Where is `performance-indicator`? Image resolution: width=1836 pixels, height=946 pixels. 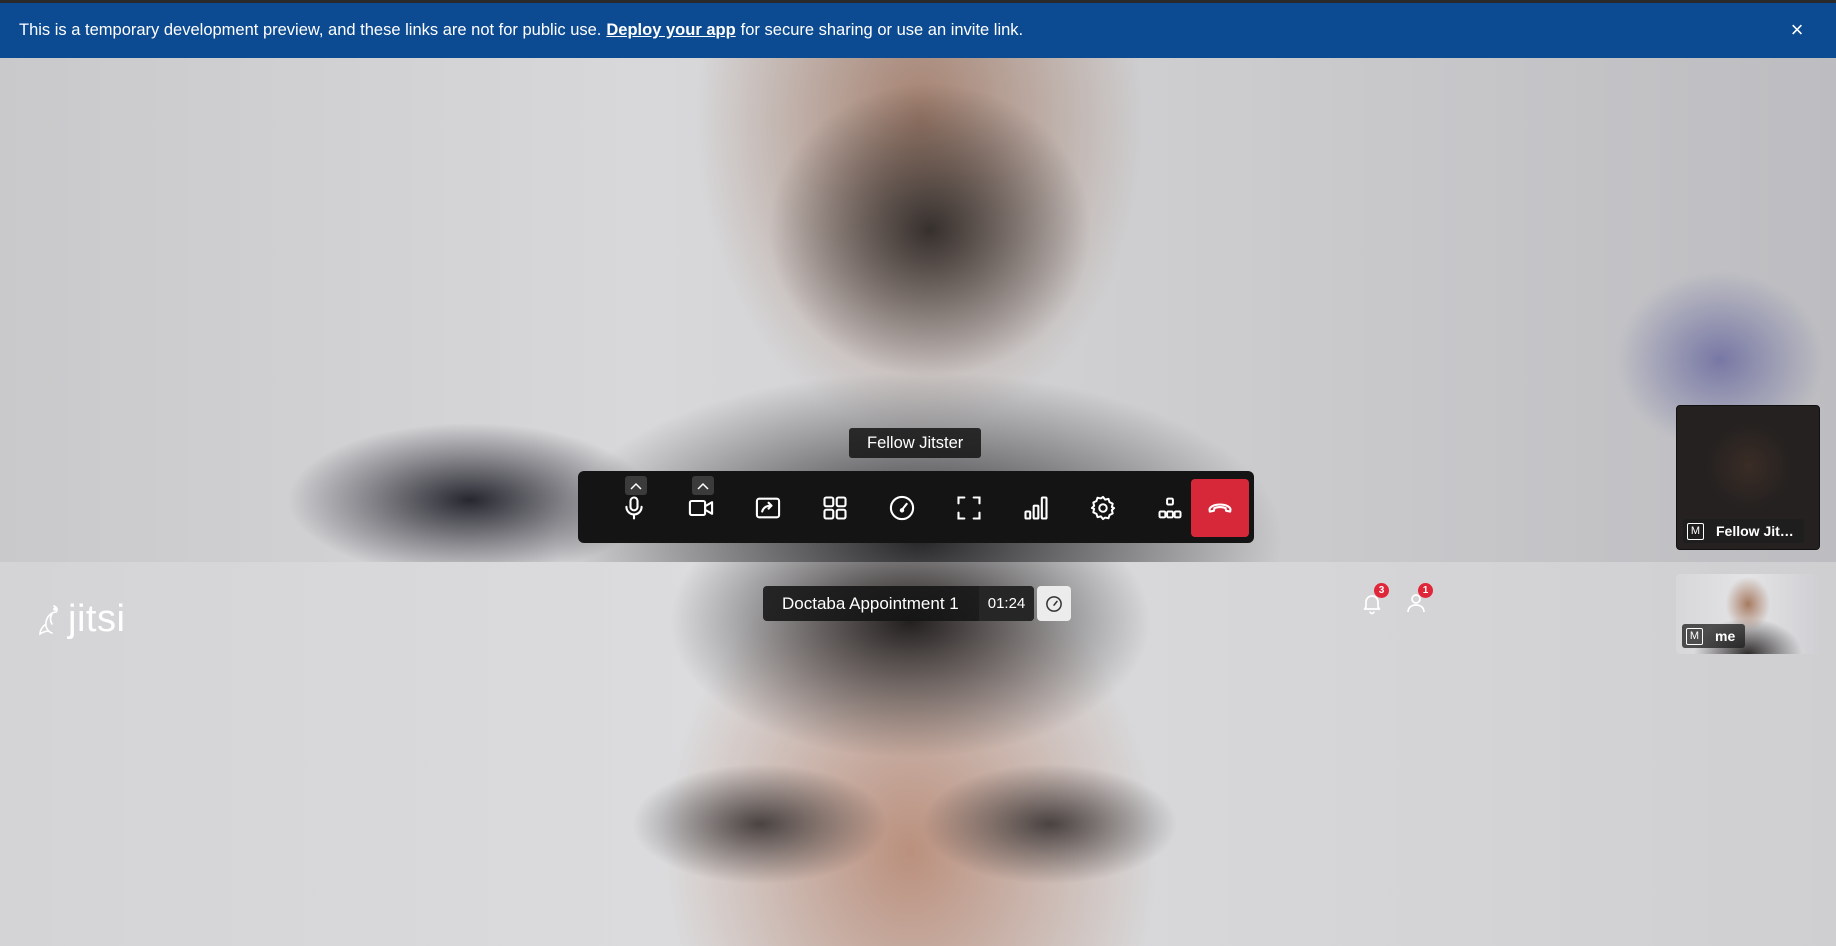 performance-indicator is located at coordinates (1054, 603).